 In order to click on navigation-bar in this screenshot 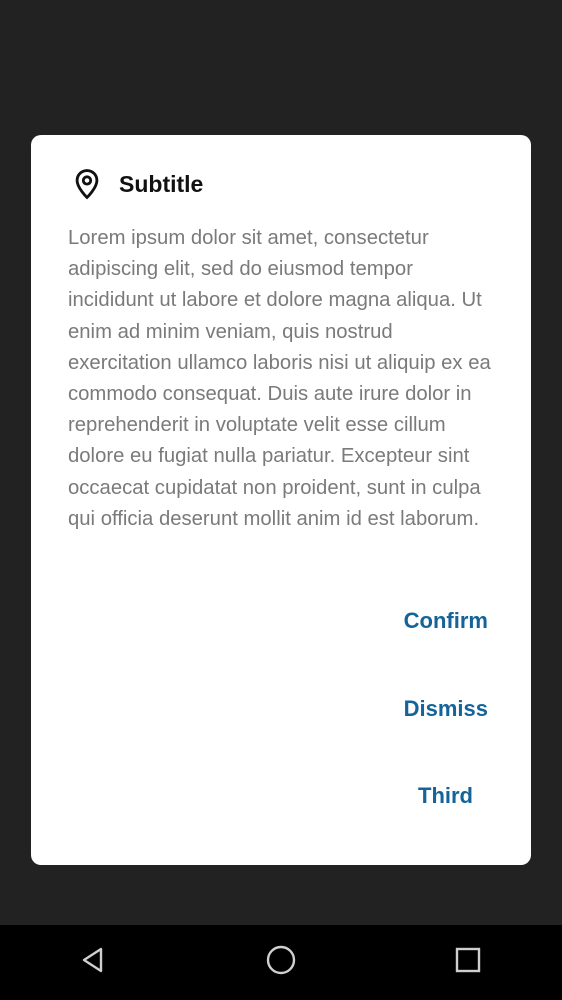, I will do `click(281, 962)`.